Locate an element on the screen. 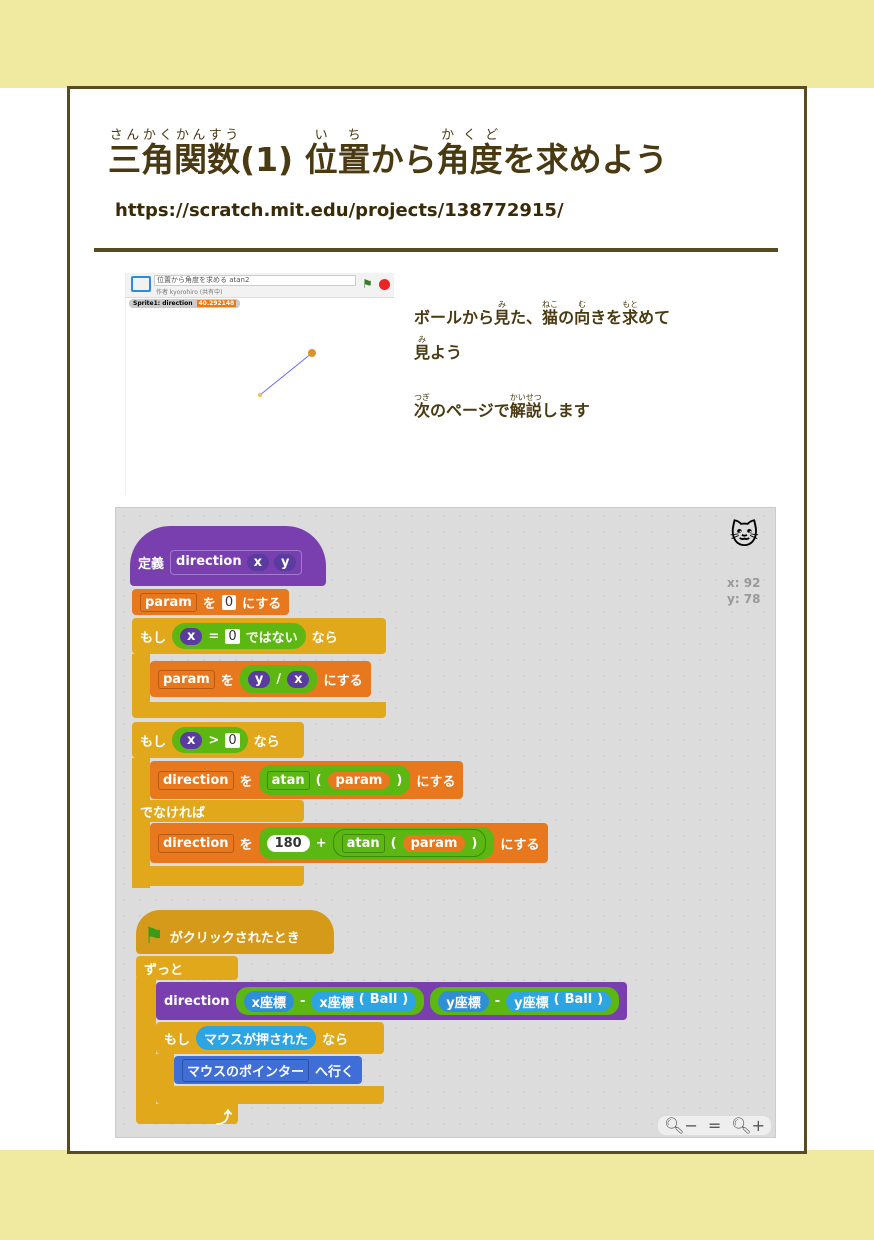  when-flag-clicked-block: ⚑ がクリックされたとき is located at coordinates (235, 932).